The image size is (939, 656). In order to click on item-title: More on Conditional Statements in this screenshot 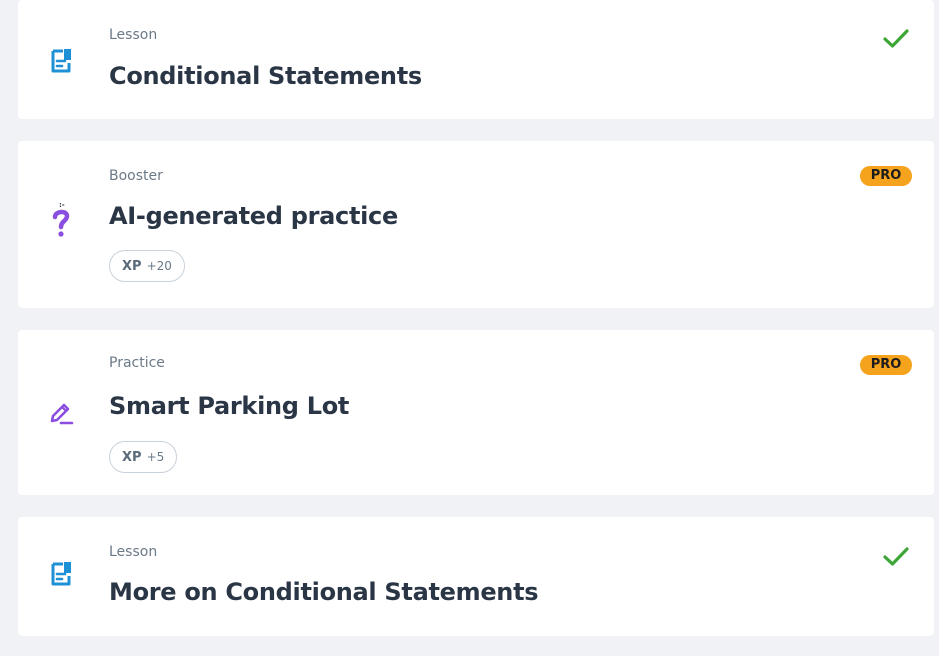, I will do `click(324, 592)`.